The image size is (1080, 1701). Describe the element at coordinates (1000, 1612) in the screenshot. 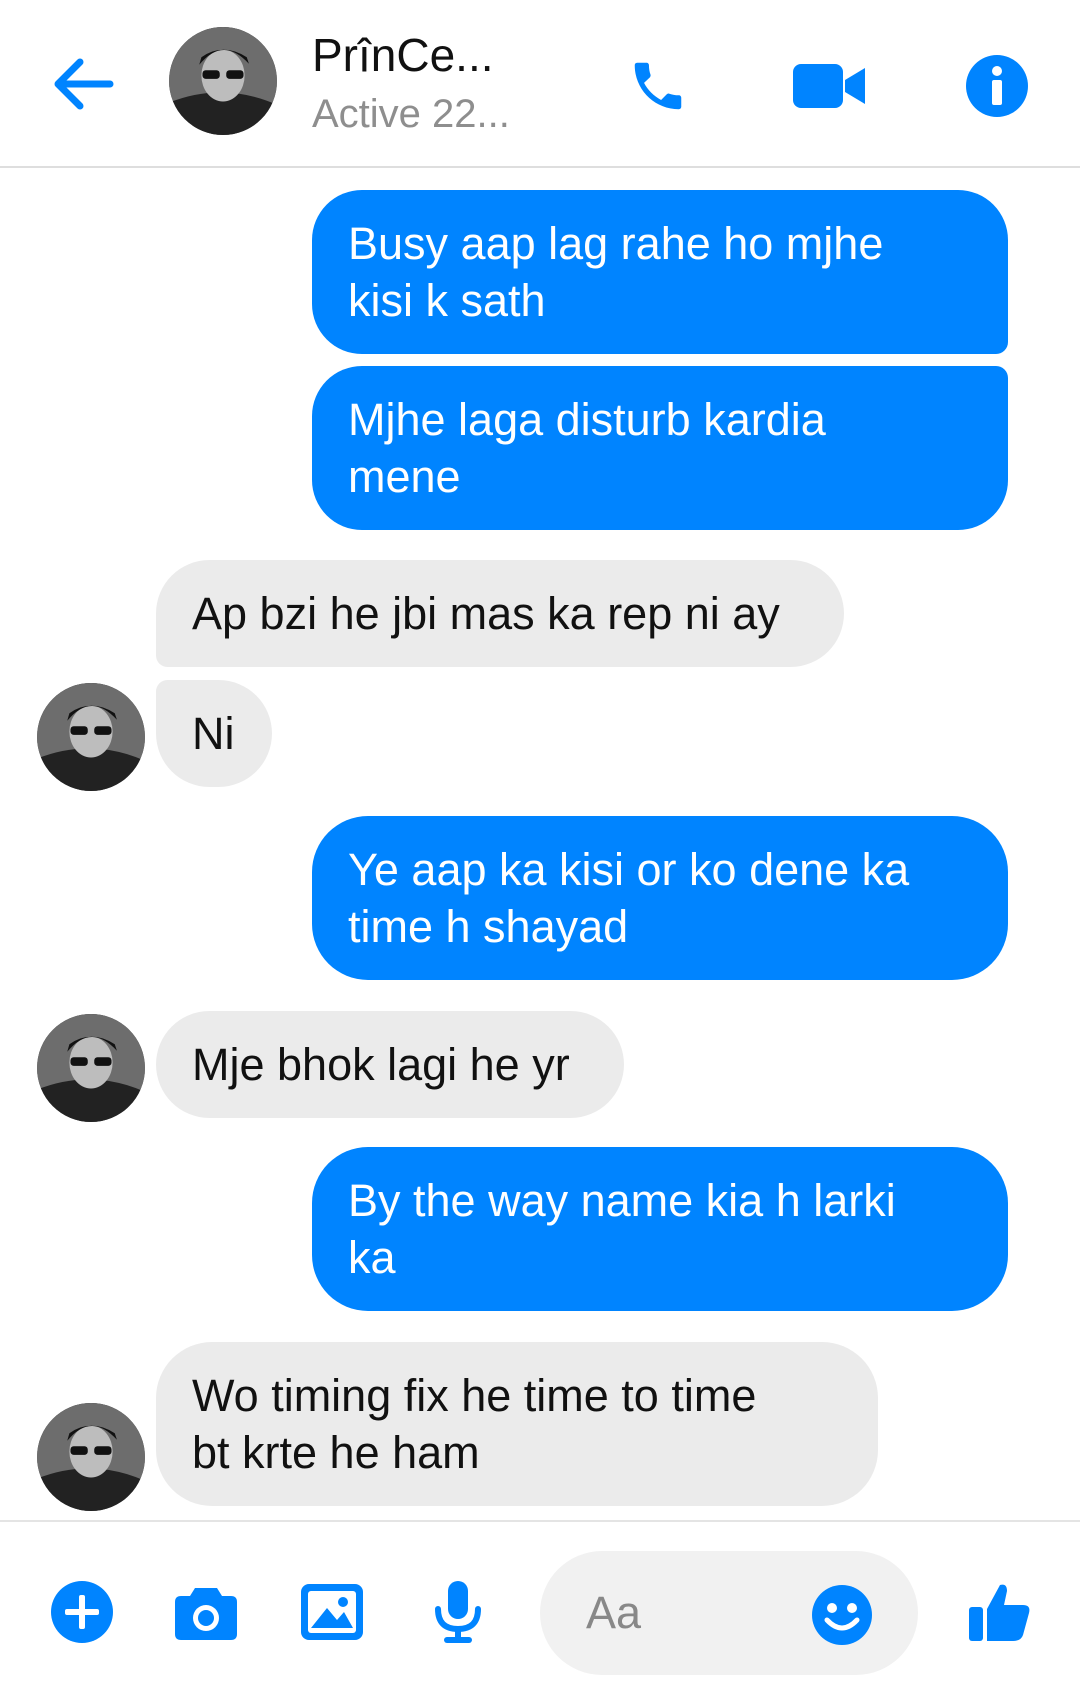

I see `thumbs-up-icon` at that location.